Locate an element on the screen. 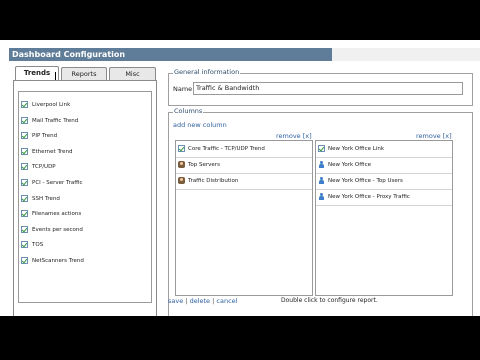 The width and height of the screenshot is (480, 360). trend-item: Ethernet Trend is located at coordinates (85, 152).